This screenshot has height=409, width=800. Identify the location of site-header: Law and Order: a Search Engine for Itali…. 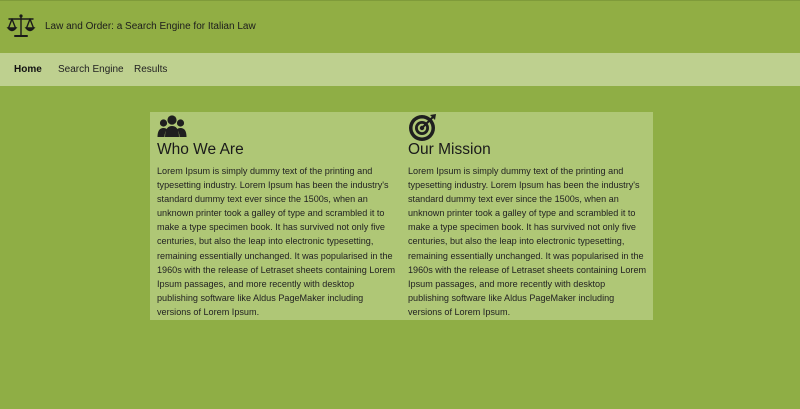
(400, 26).